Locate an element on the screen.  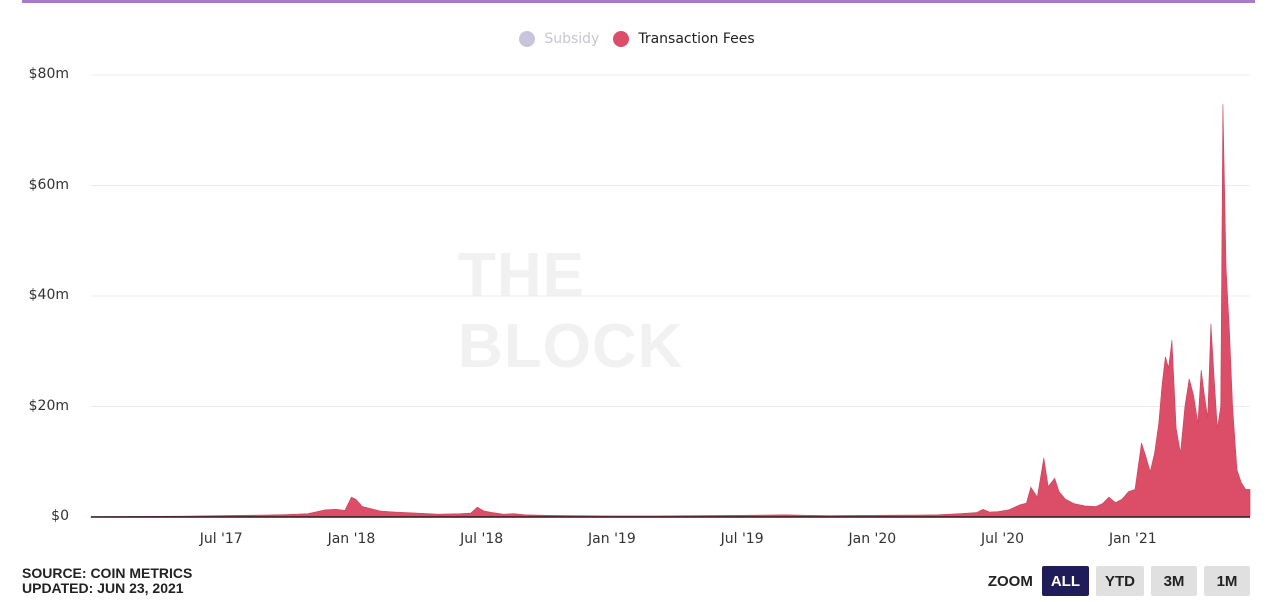
x-tick-label: Jul '18 is located at coordinates (482, 539).